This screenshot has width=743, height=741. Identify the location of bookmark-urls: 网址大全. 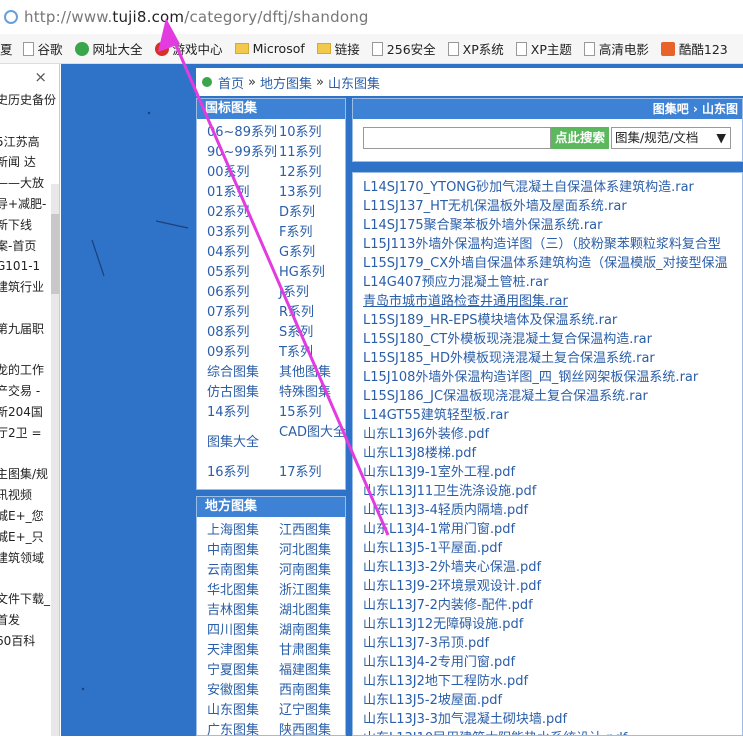
(108, 48).